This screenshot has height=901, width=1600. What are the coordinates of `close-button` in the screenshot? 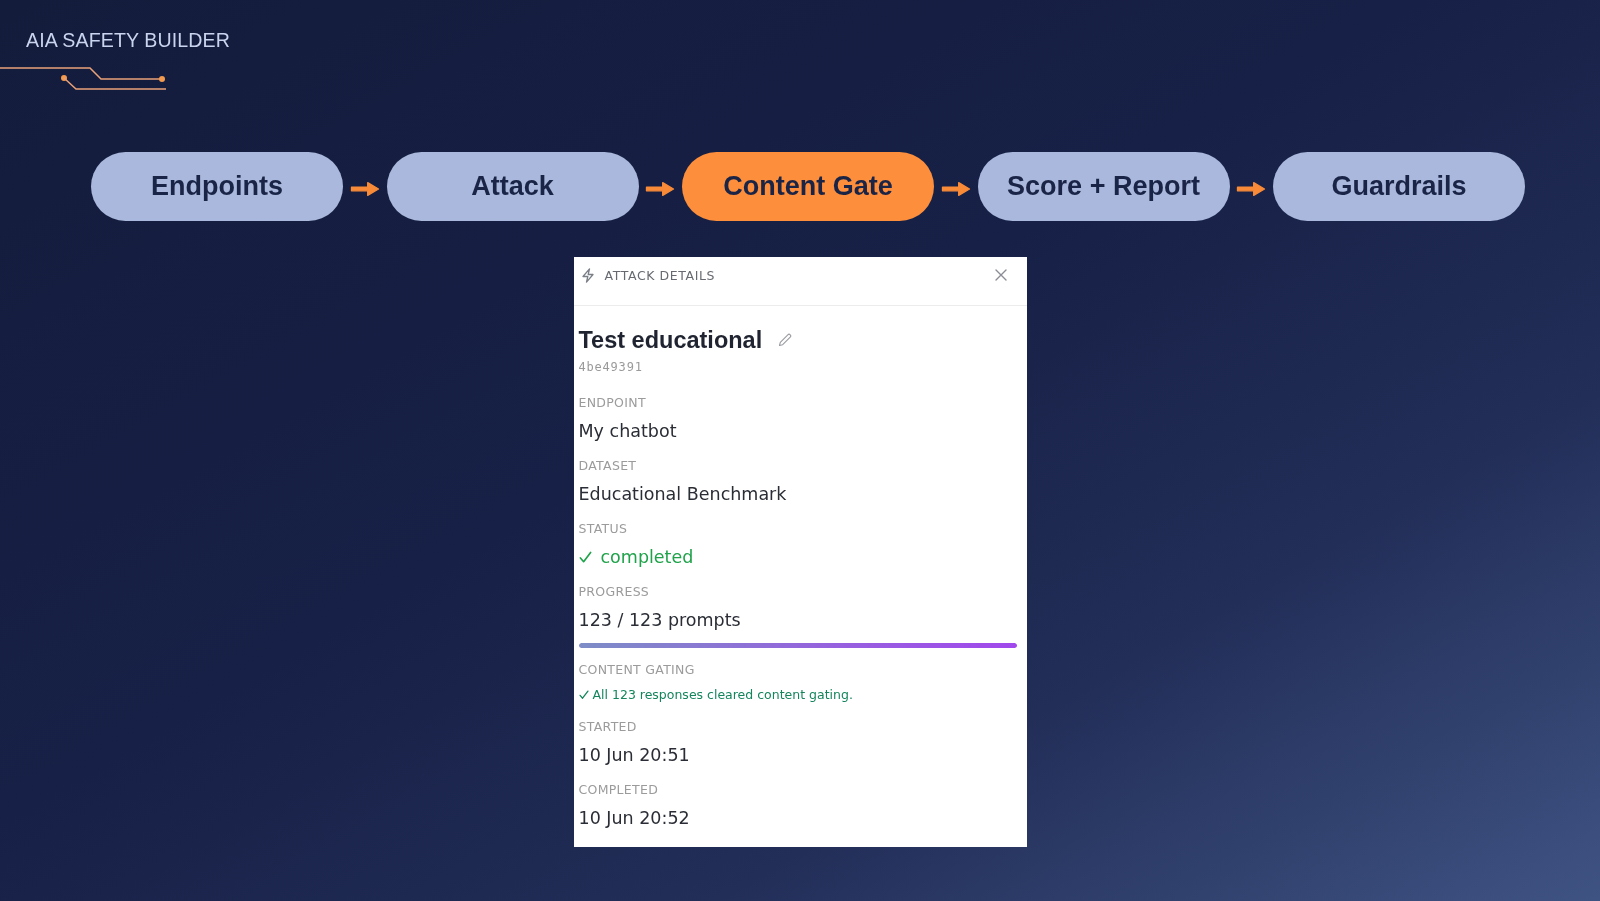 It's located at (1000, 275).